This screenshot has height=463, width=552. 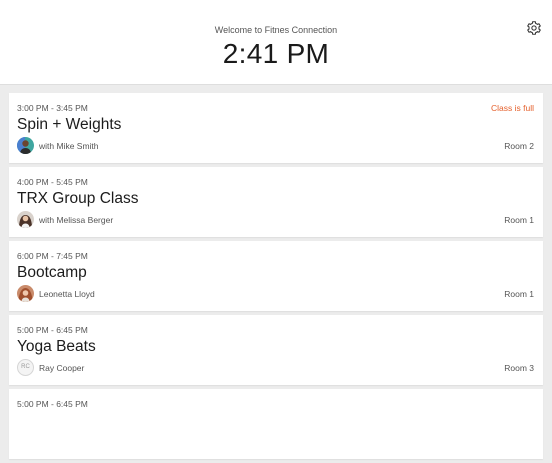 I want to click on room-label: Room 3, so click(x=519, y=368).